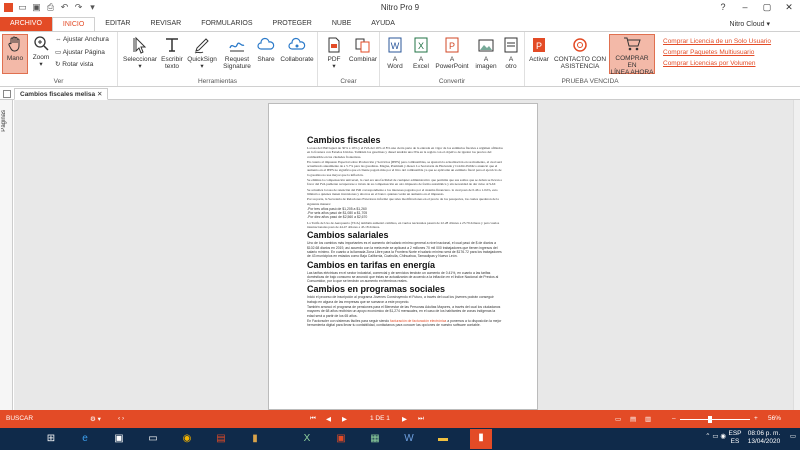  Describe the element at coordinates (58, 94) in the screenshot. I see `document-tab-label: Cambios fiscales melisa` at that location.